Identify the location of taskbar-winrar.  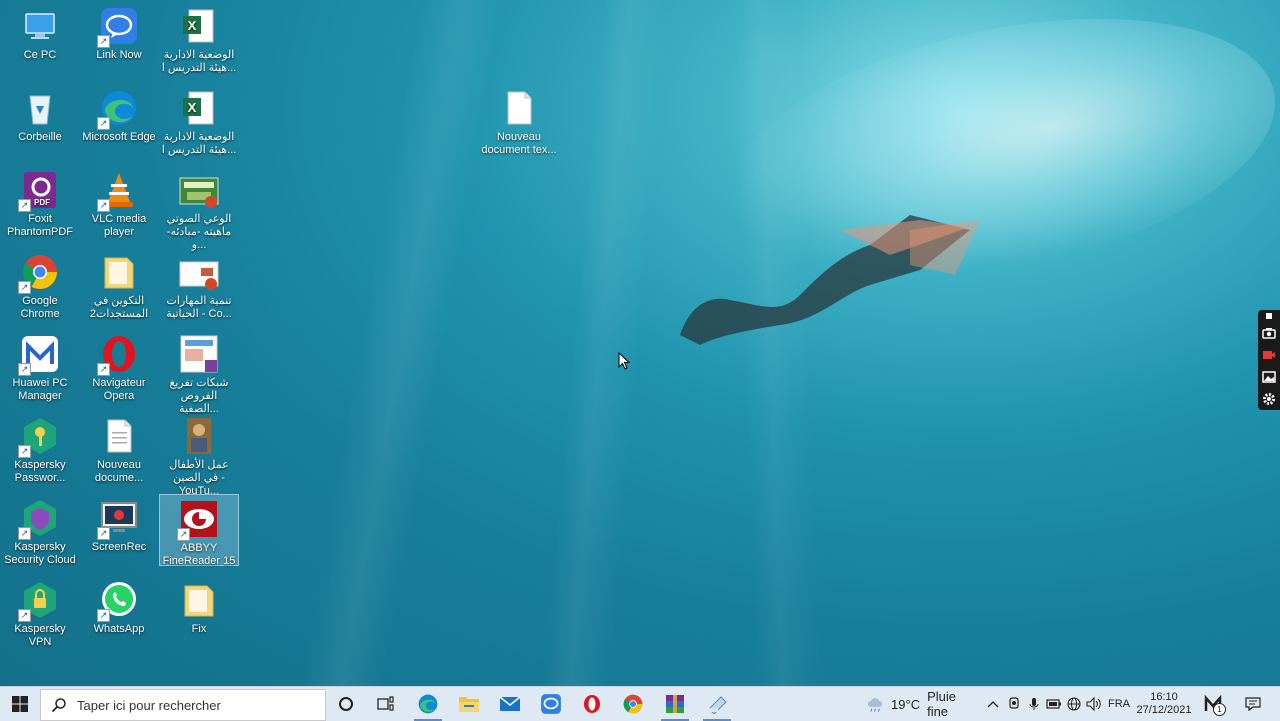
(675, 704).